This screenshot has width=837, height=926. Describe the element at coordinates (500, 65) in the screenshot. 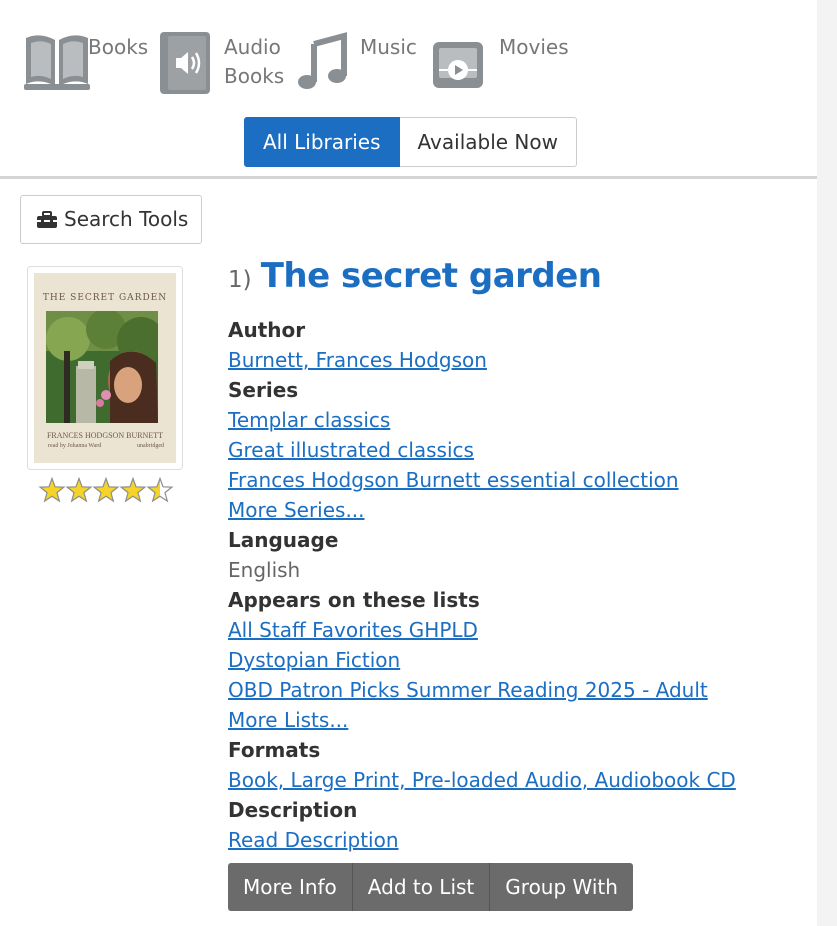

I see `format-movies: Movies` at that location.